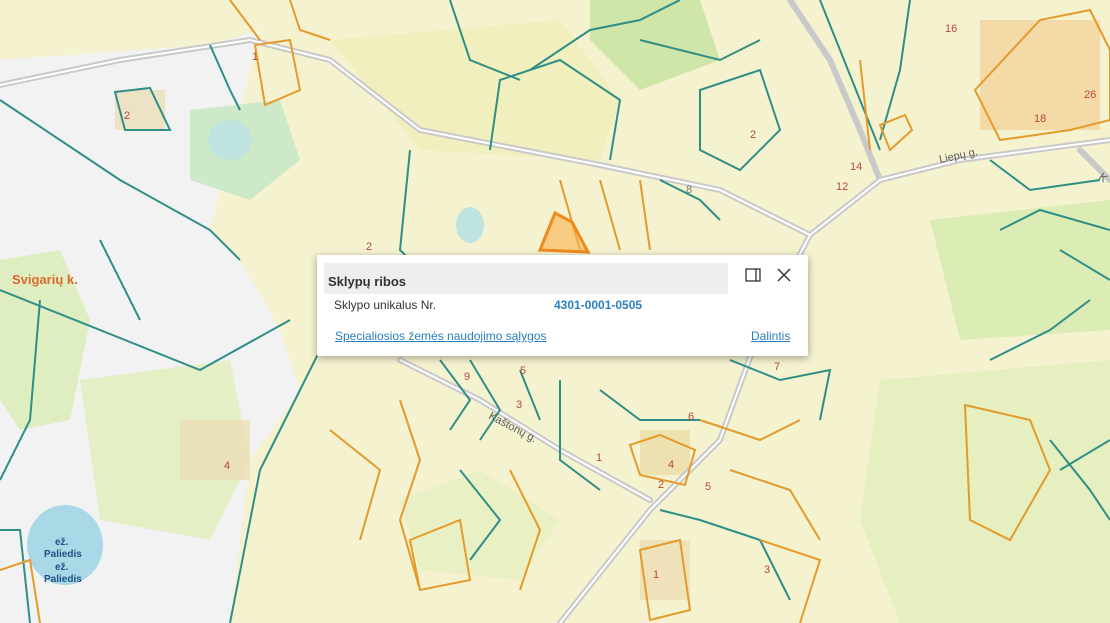 The width and height of the screenshot is (1110, 623). What do you see at coordinates (63, 554) in the screenshot?
I see `lake-label-top-line2: Paliedis` at bounding box center [63, 554].